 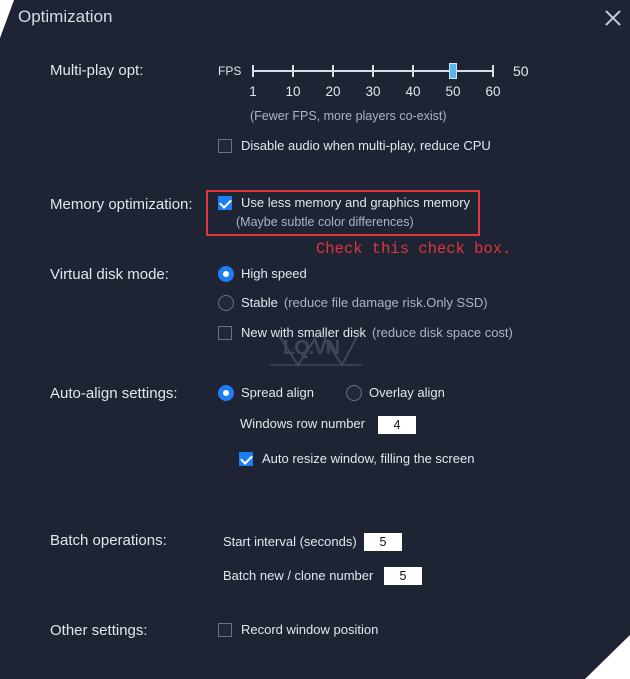 I want to click on clone-number-input: 5, so click(x=403, y=576).